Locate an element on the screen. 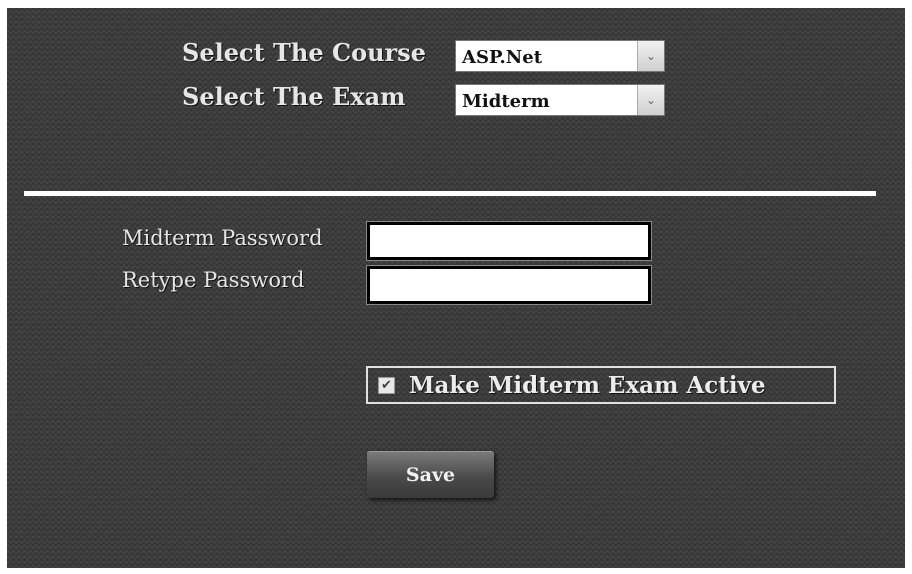 This screenshot has height=574, width=912. course-select: ASP.Net ⌄ is located at coordinates (560, 56).